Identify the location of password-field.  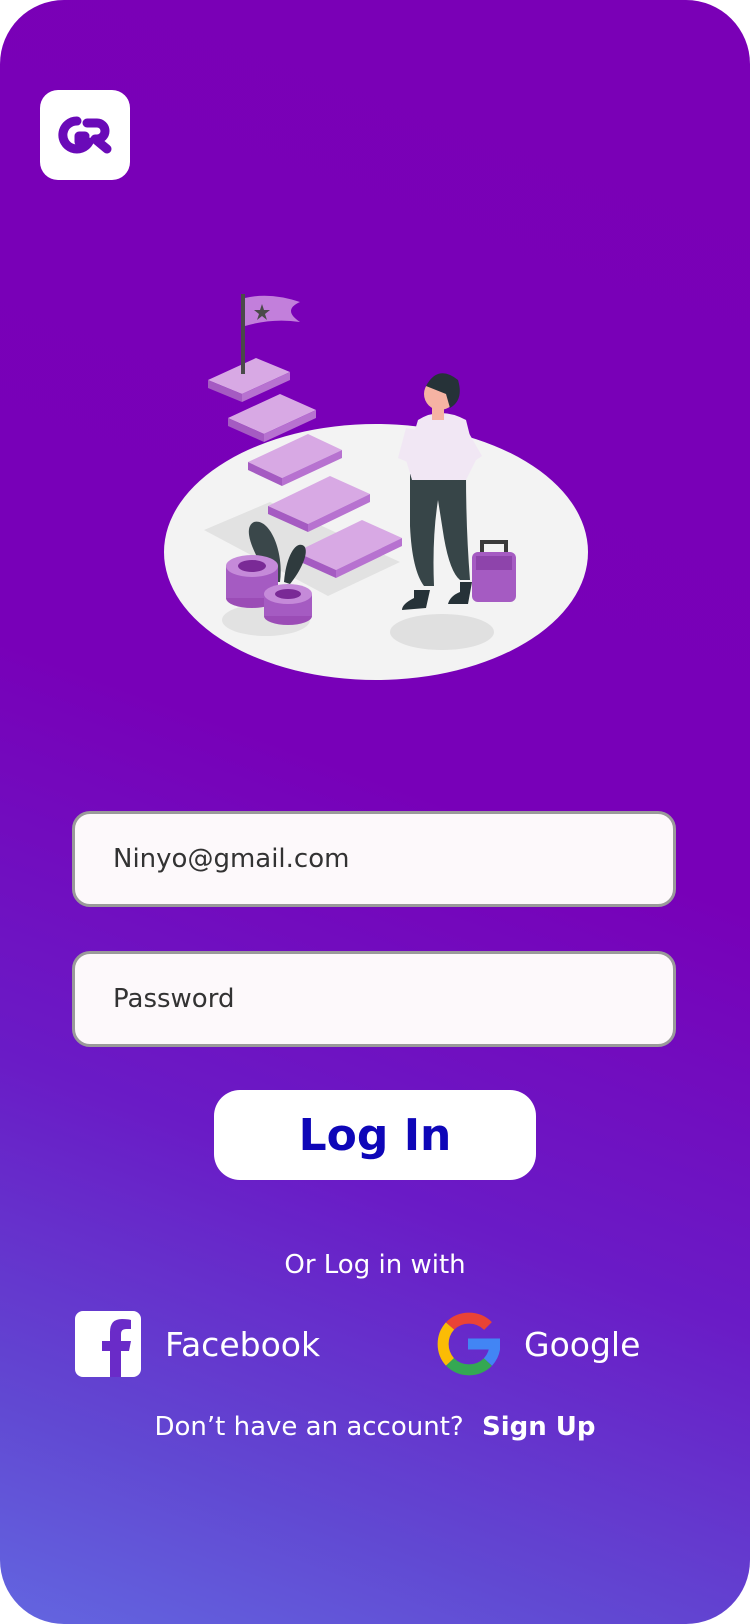
(374, 999).